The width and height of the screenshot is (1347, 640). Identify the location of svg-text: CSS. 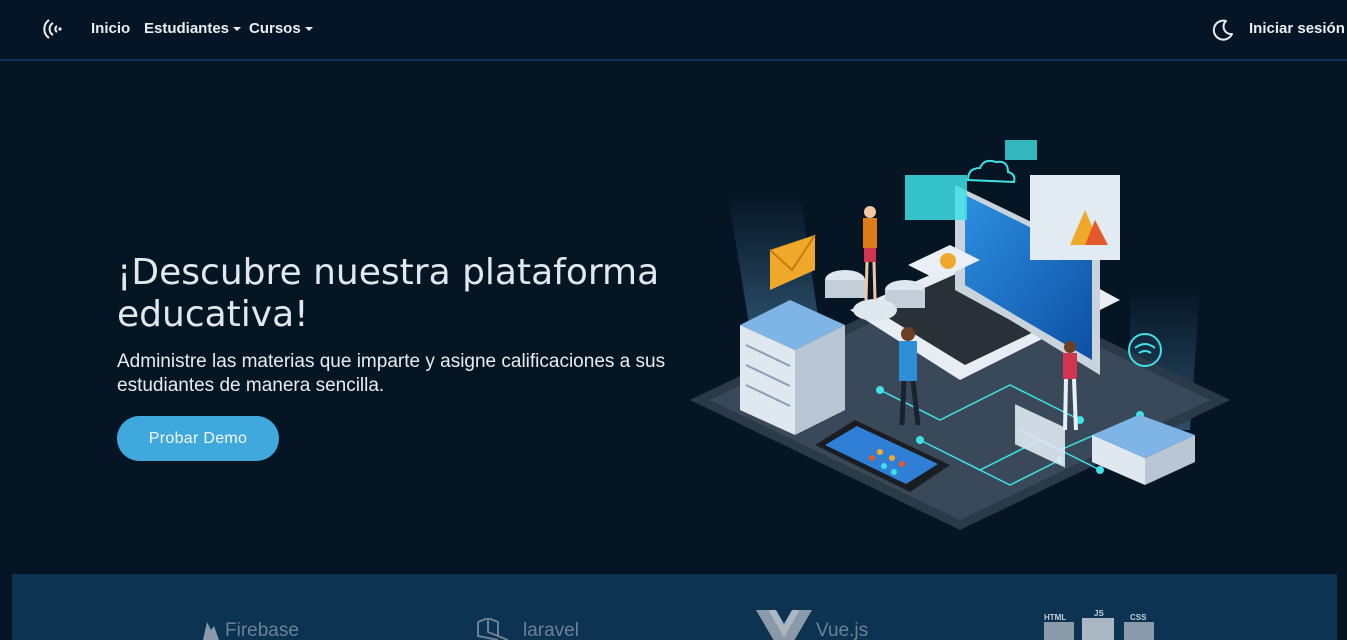
(1138, 617).